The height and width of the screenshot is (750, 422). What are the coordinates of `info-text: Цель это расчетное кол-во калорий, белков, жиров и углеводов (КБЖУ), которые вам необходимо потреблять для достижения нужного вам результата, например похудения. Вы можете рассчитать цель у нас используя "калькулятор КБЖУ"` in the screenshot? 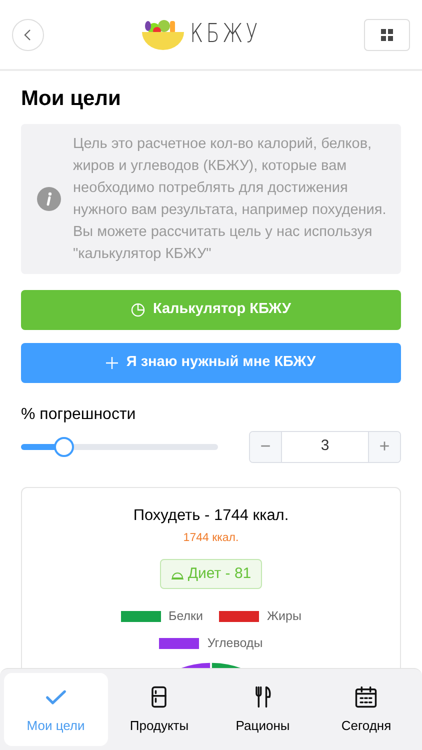 It's located at (230, 199).